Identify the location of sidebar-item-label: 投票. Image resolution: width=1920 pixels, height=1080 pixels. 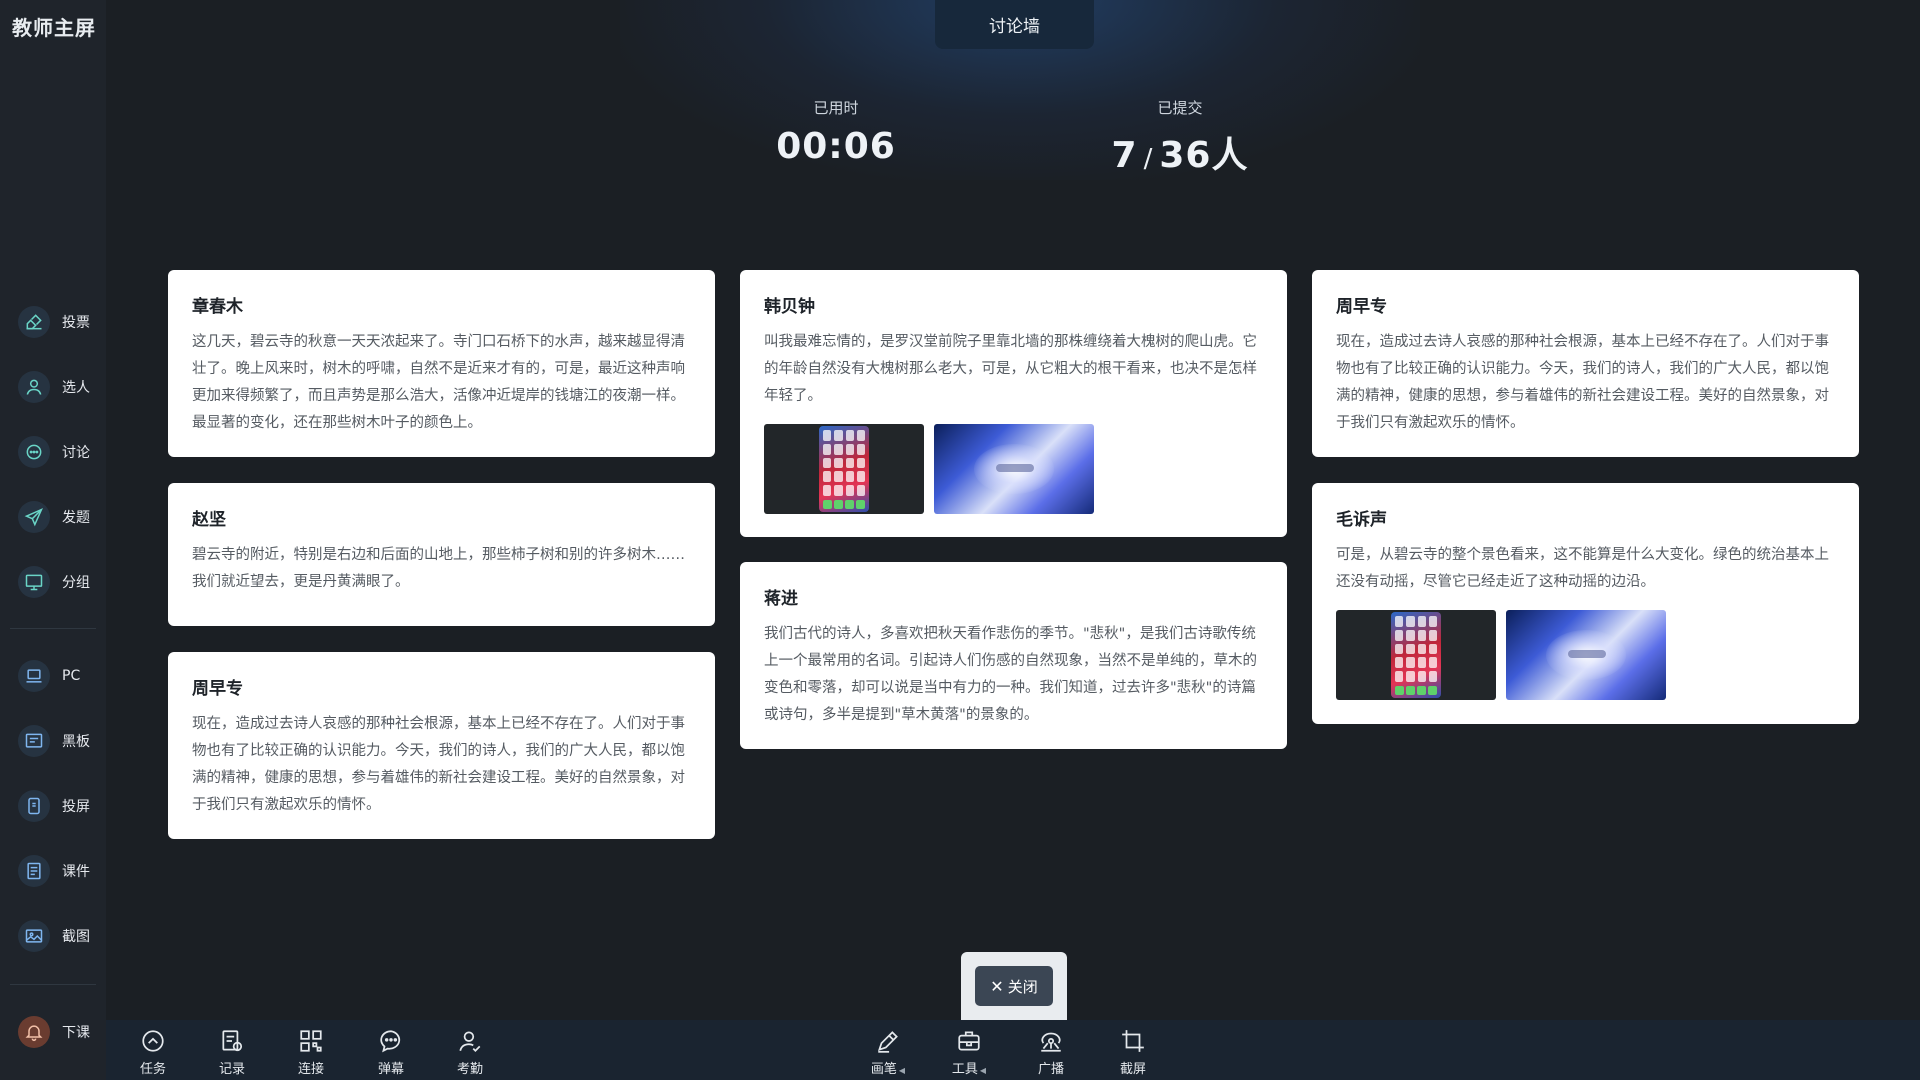
(76, 323).